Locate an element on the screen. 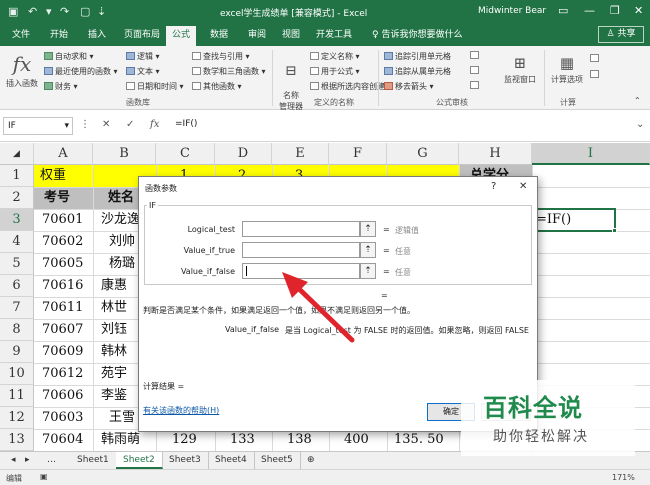 The height and width of the screenshot is (485, 650). watermark: 百科全说 助你轻松解决 is located at coordinates (548, 418).